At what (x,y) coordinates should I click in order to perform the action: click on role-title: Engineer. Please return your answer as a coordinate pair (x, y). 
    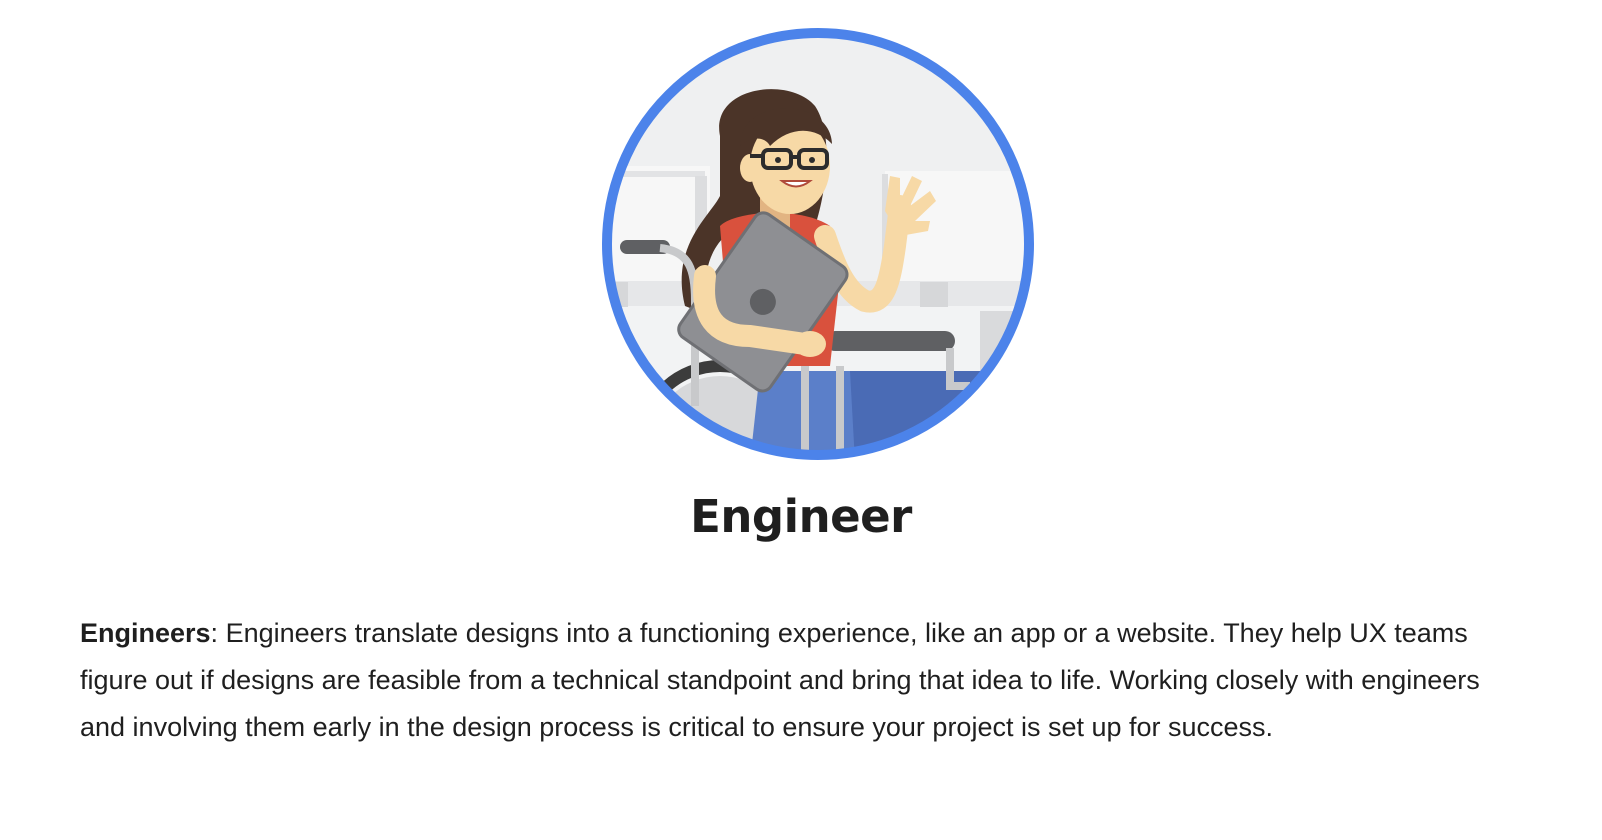
    Looking at the image, I should click on (801, 516).